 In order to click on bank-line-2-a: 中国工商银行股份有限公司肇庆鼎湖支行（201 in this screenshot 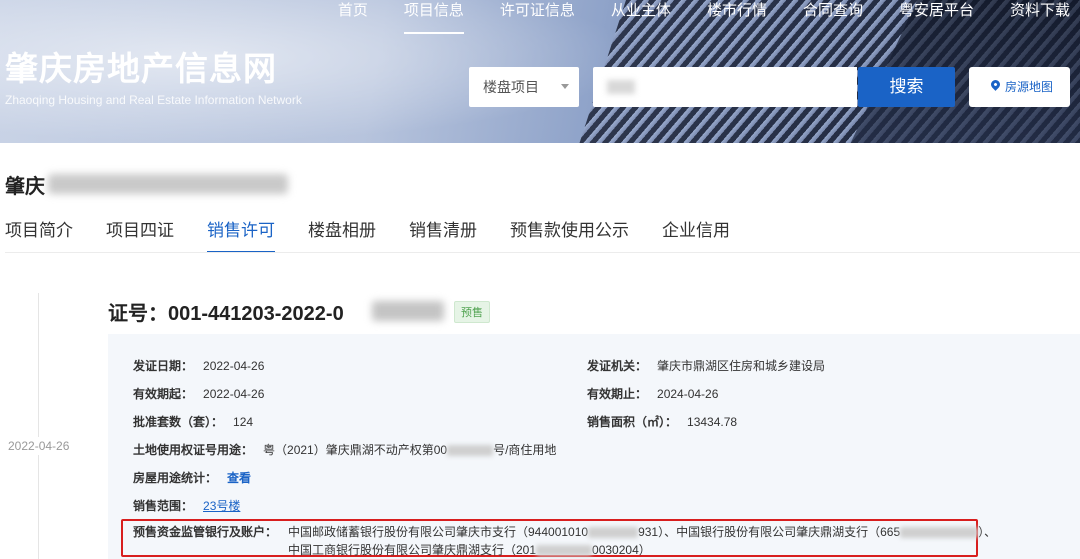, I will do `click(412, 550)`.